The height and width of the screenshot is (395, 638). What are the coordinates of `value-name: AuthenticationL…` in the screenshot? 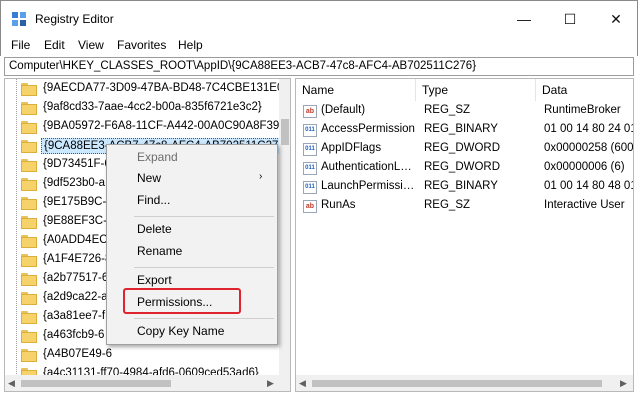 It's located at (366, 167).